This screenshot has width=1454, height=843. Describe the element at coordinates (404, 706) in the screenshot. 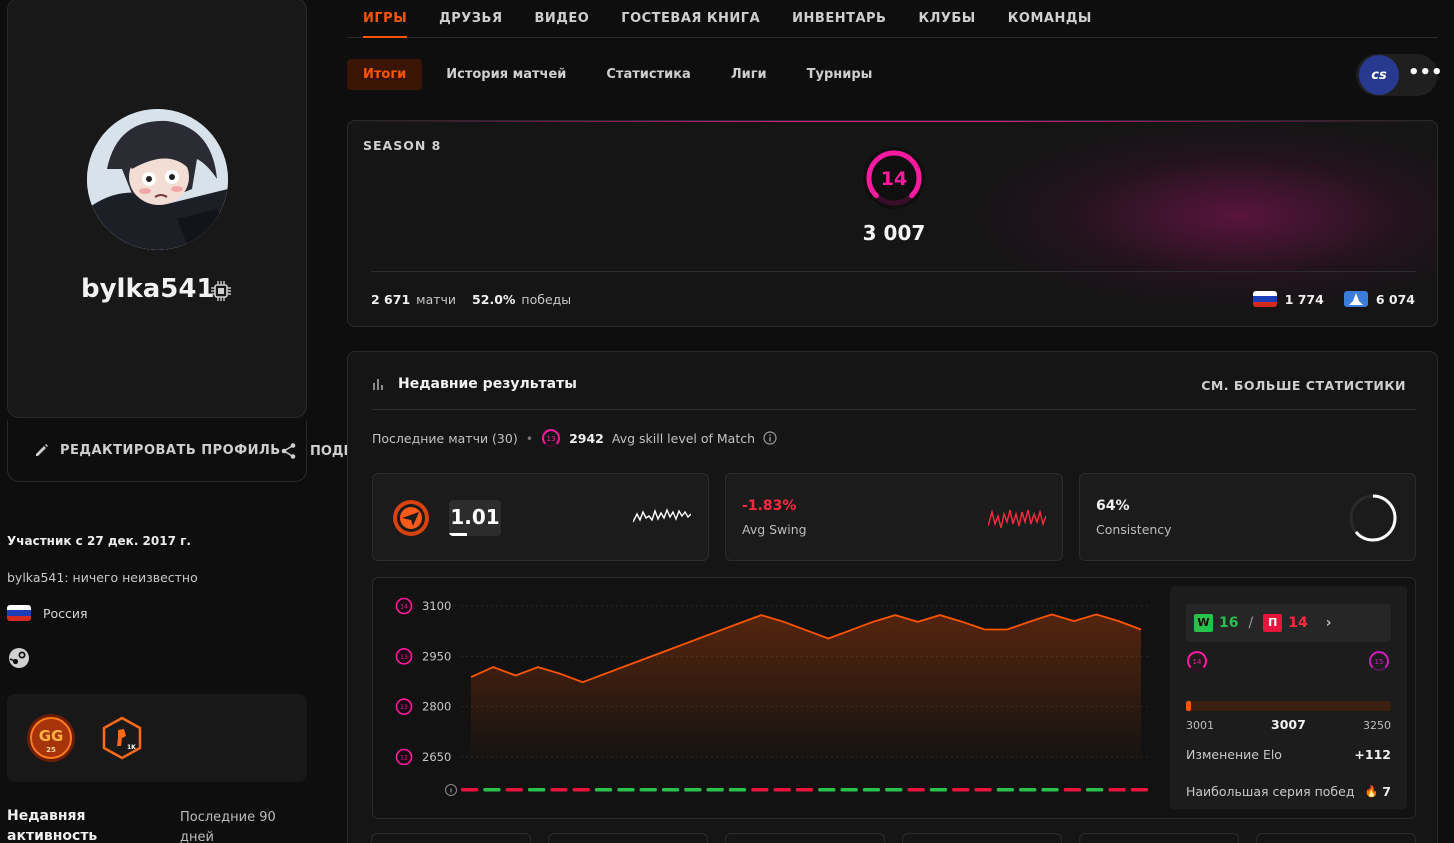

I see `y-tick-level-icon: 13` at that location.